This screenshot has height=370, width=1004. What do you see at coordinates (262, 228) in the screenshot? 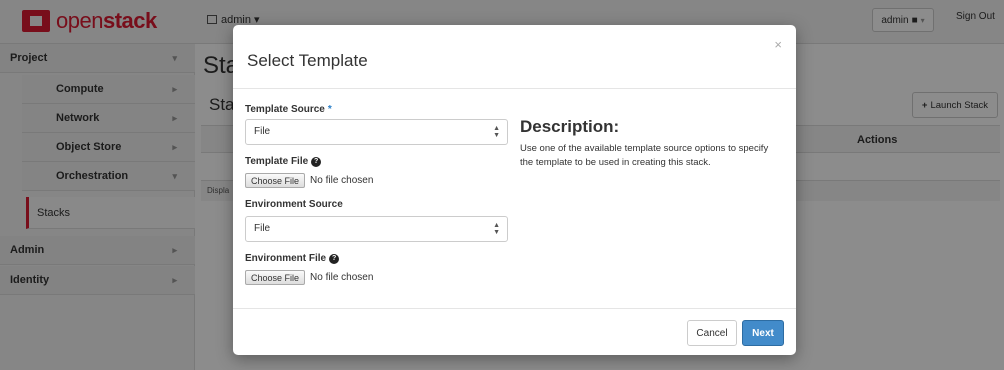
I see `environment-source-value: File` at bounding box center [262, 228].